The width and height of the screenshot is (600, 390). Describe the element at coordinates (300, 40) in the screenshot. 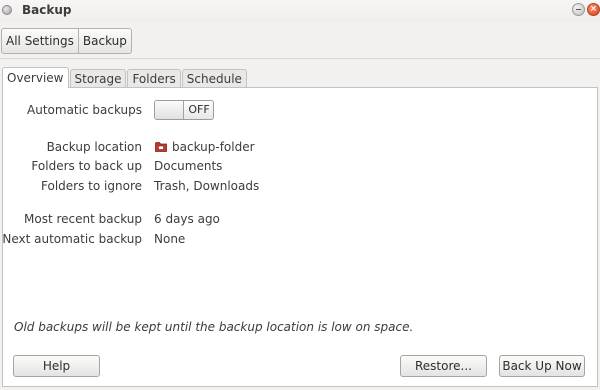

I see `toolbar: All Settings Backup` at that location.